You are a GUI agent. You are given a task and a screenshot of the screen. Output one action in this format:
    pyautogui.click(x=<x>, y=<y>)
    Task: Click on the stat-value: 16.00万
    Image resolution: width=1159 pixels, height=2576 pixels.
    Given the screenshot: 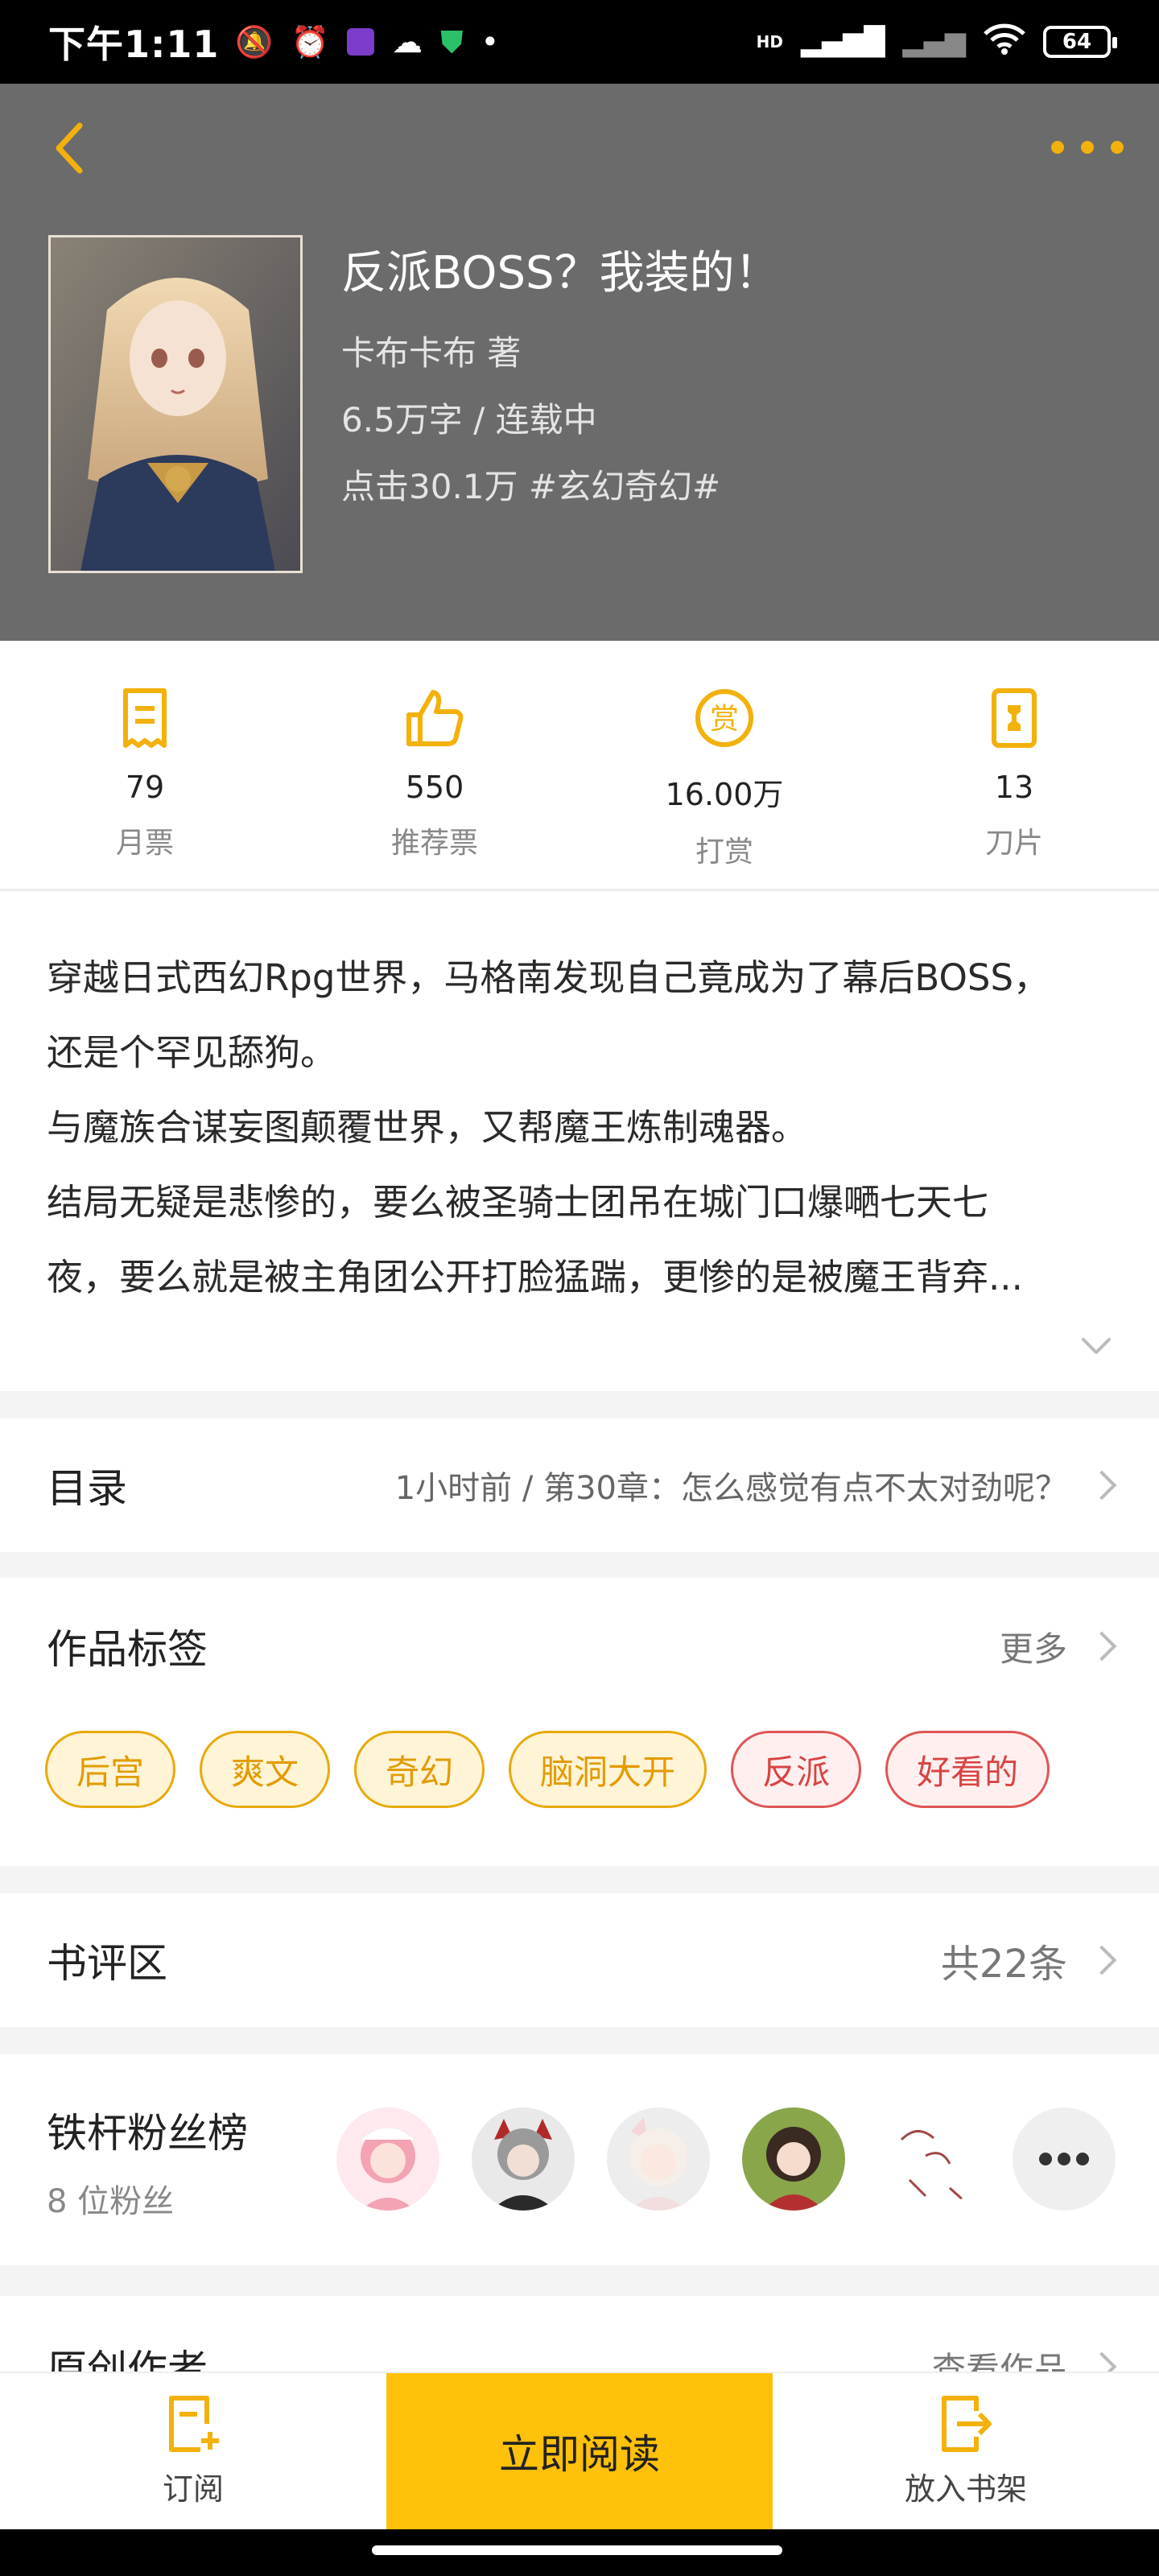 What is the action you would take?
    pyautogui.click(x=724, y=794)
    